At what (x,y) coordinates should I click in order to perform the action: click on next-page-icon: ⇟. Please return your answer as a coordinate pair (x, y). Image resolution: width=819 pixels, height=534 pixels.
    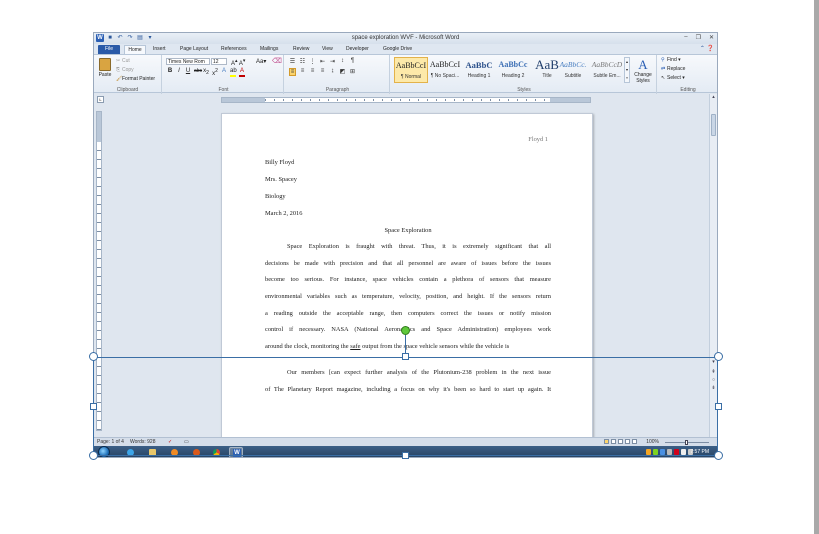
    Looking at the image, I should click on (713, 388).